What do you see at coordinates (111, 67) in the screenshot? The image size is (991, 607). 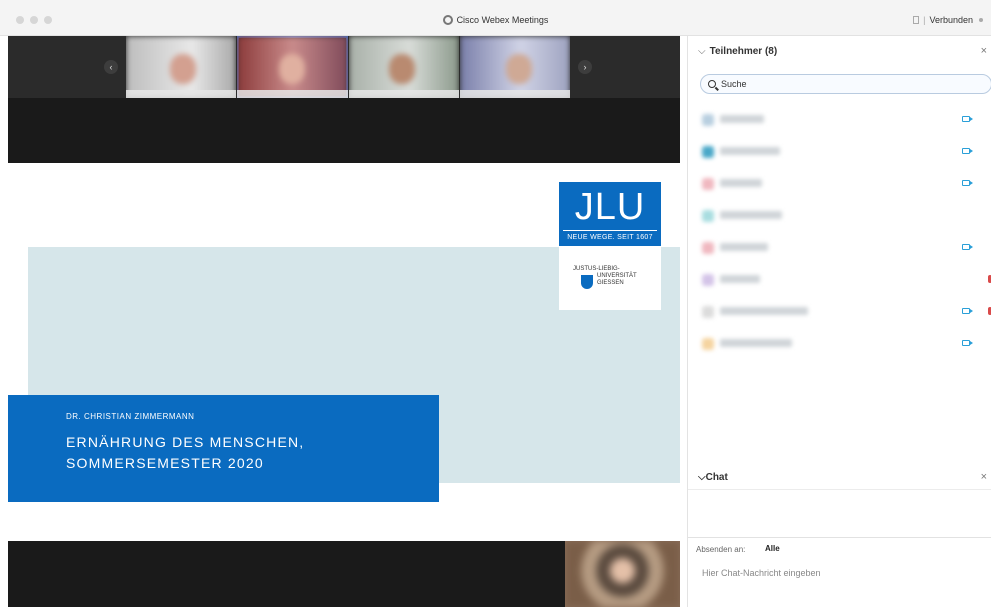 I see `filmstrip-prev-button: ‹` at bounding box center [111, 67].